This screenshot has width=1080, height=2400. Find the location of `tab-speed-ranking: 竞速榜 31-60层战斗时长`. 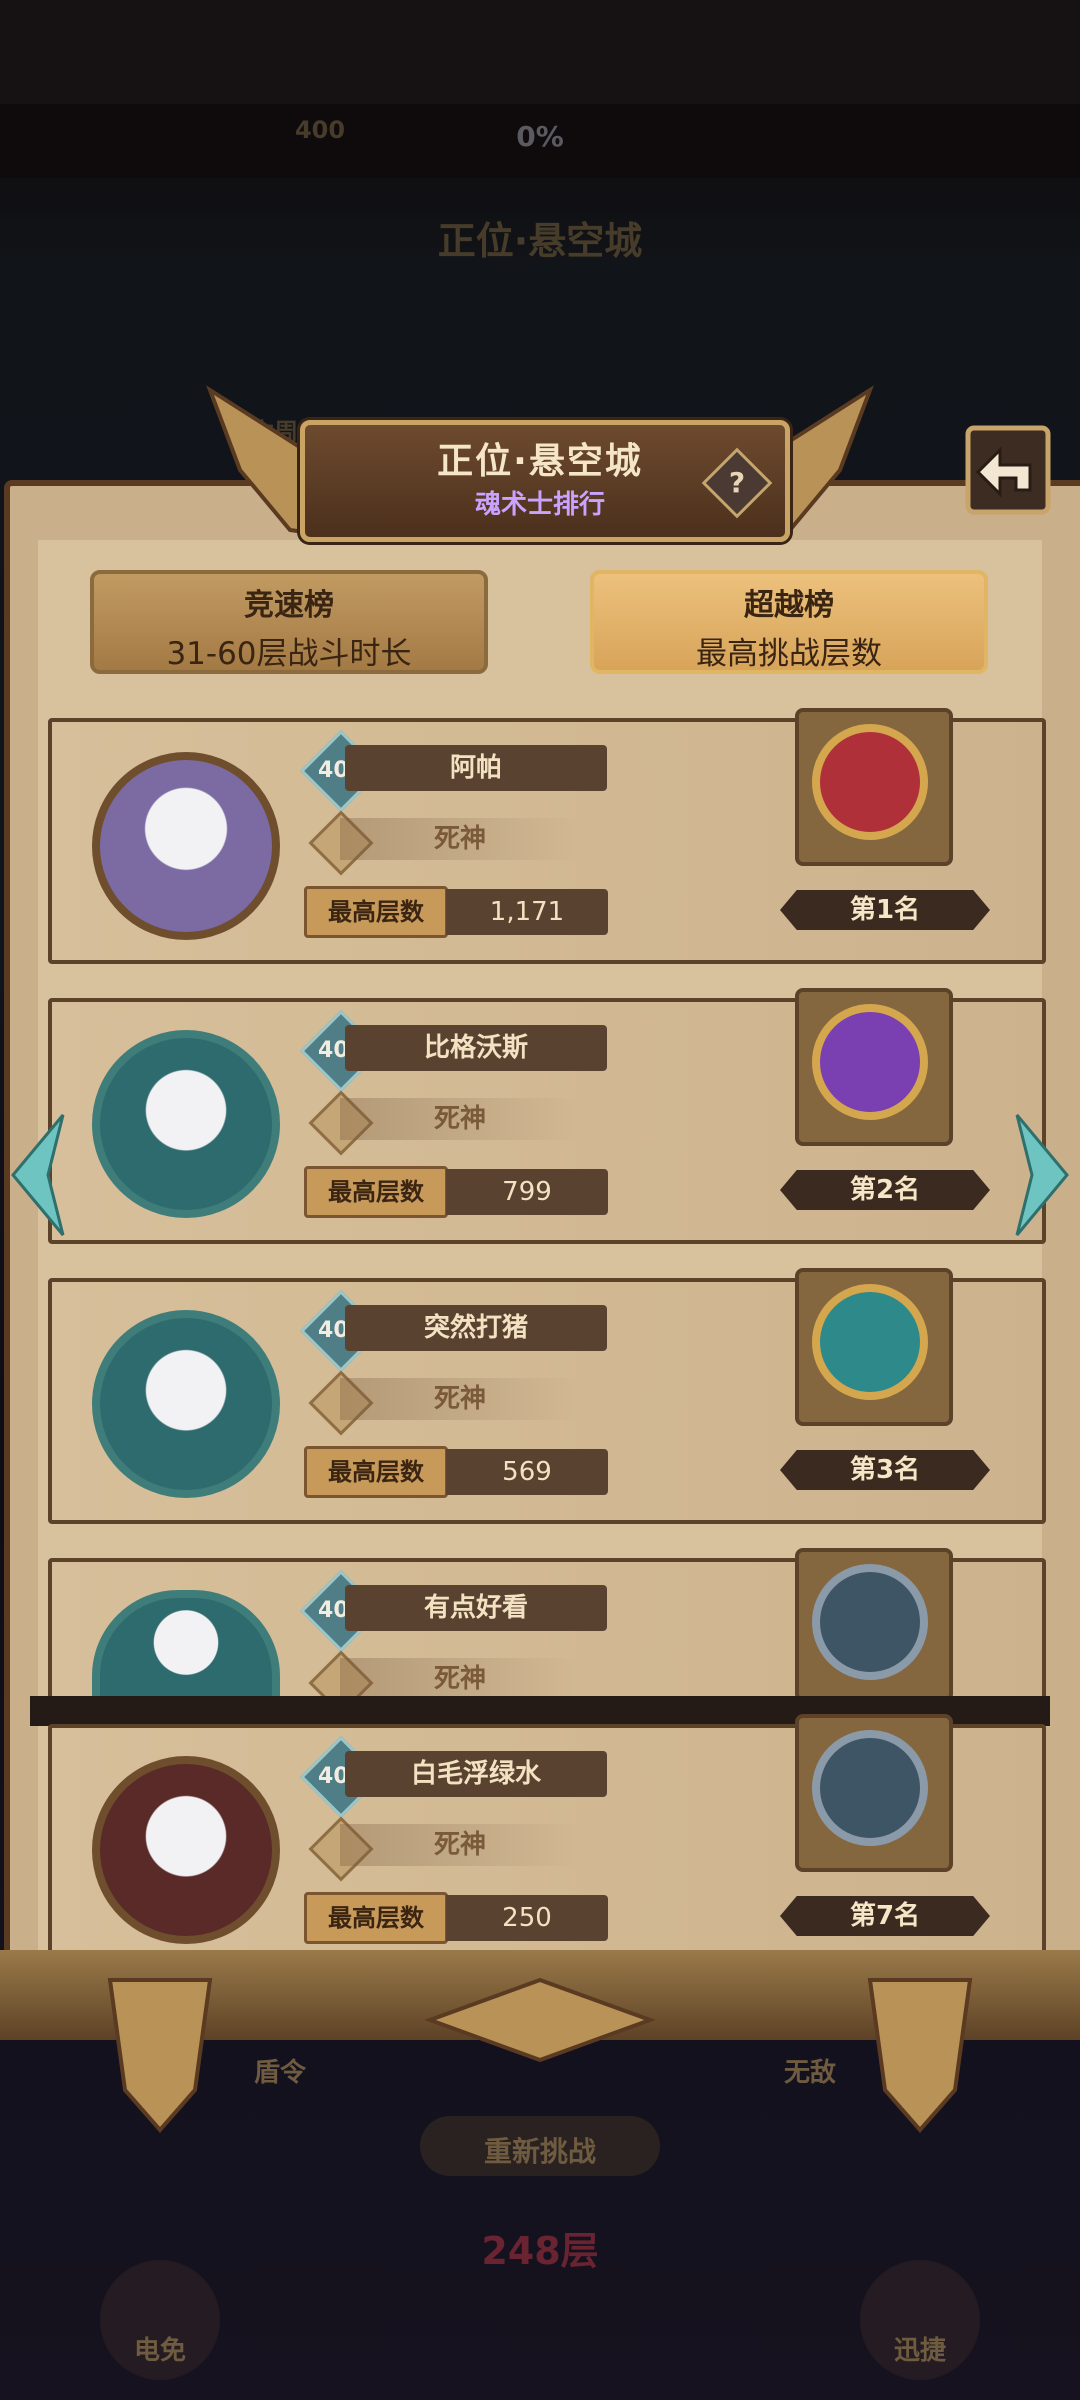

tab-speed-ranking: 竞速榜 31-60层战斗时长 is located at coordinates (289, 622).